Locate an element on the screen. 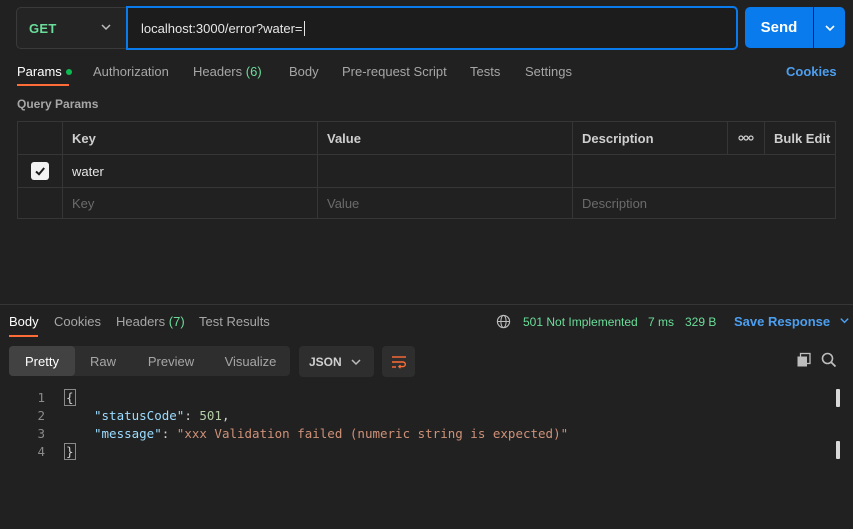 Image resolution: width=853 pixels, height=529 pixels. response-tab-headers: Headers (7) is located at coordinates (150, 321).